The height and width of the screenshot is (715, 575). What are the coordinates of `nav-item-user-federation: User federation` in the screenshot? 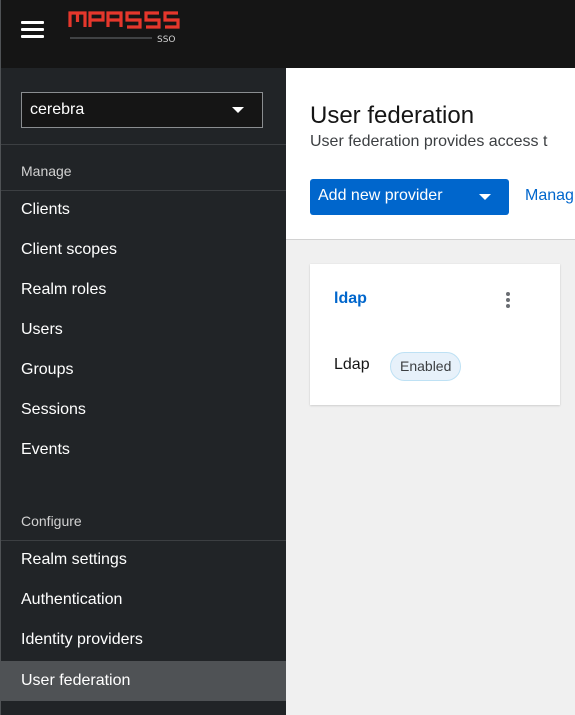 It's located at (144, 681).